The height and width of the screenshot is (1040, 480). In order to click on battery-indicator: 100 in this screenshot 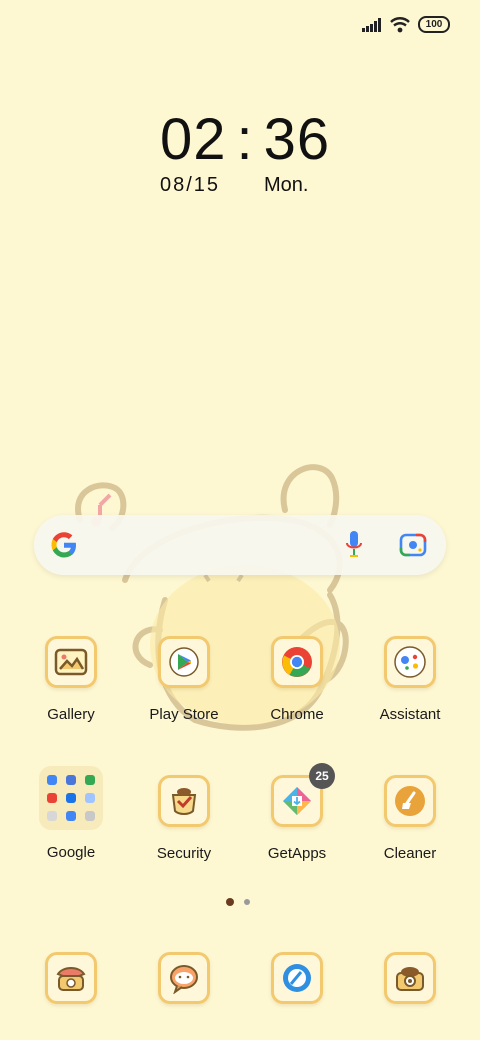, I will do `click(434, 24)`.